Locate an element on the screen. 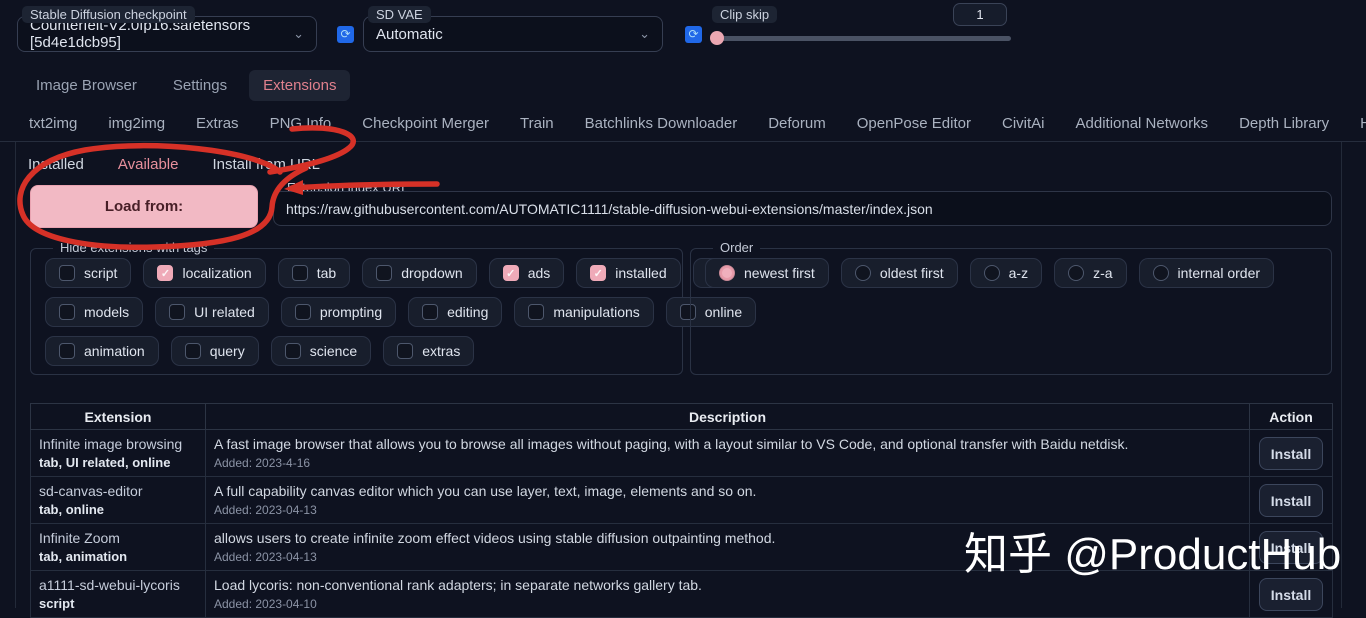 This screenshot has width=1366, height=618. tag-filter-ui-related: UI related is located at coordinates (212, 312).